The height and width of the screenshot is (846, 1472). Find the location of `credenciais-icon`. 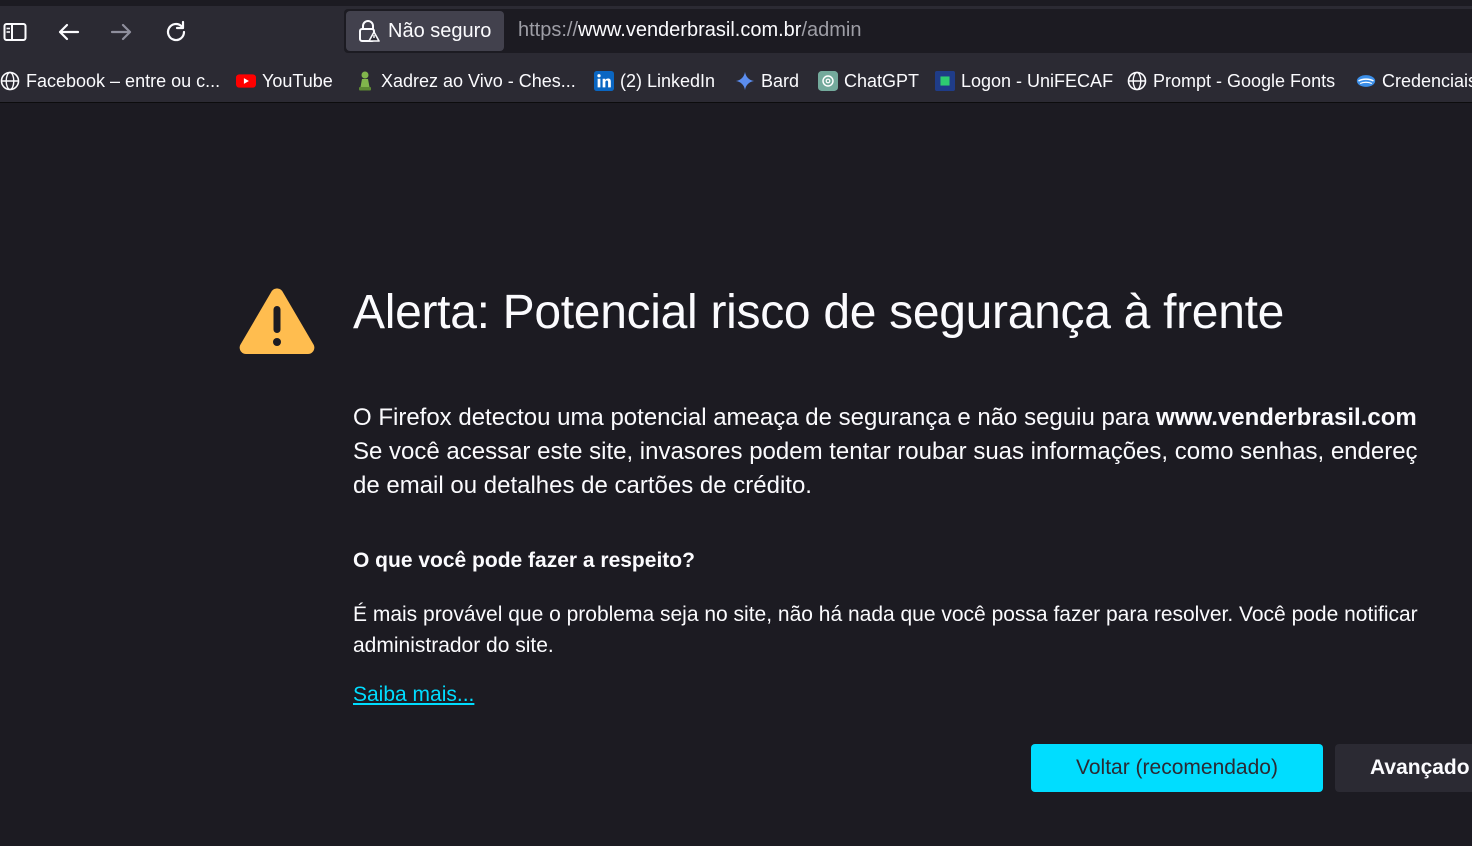

credenciais-icon is located at coordinates (1366, 81).